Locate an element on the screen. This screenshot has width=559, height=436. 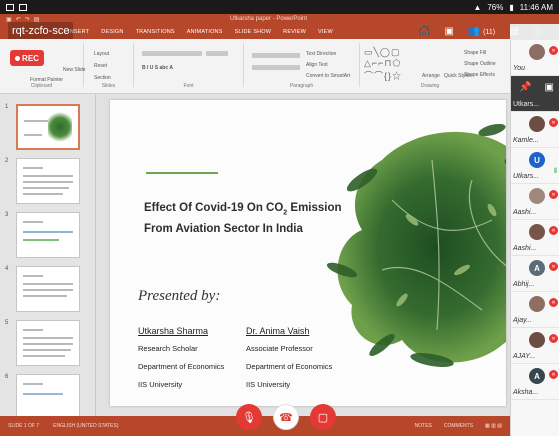
battery-level: 76% is located at coordinates (495, 7).